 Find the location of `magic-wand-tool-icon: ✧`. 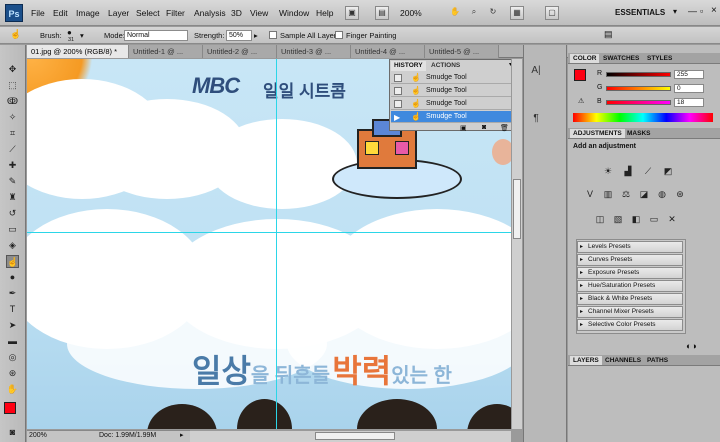

magic-wand-tool-icon: ✧ is located at coordinates (12, 117).